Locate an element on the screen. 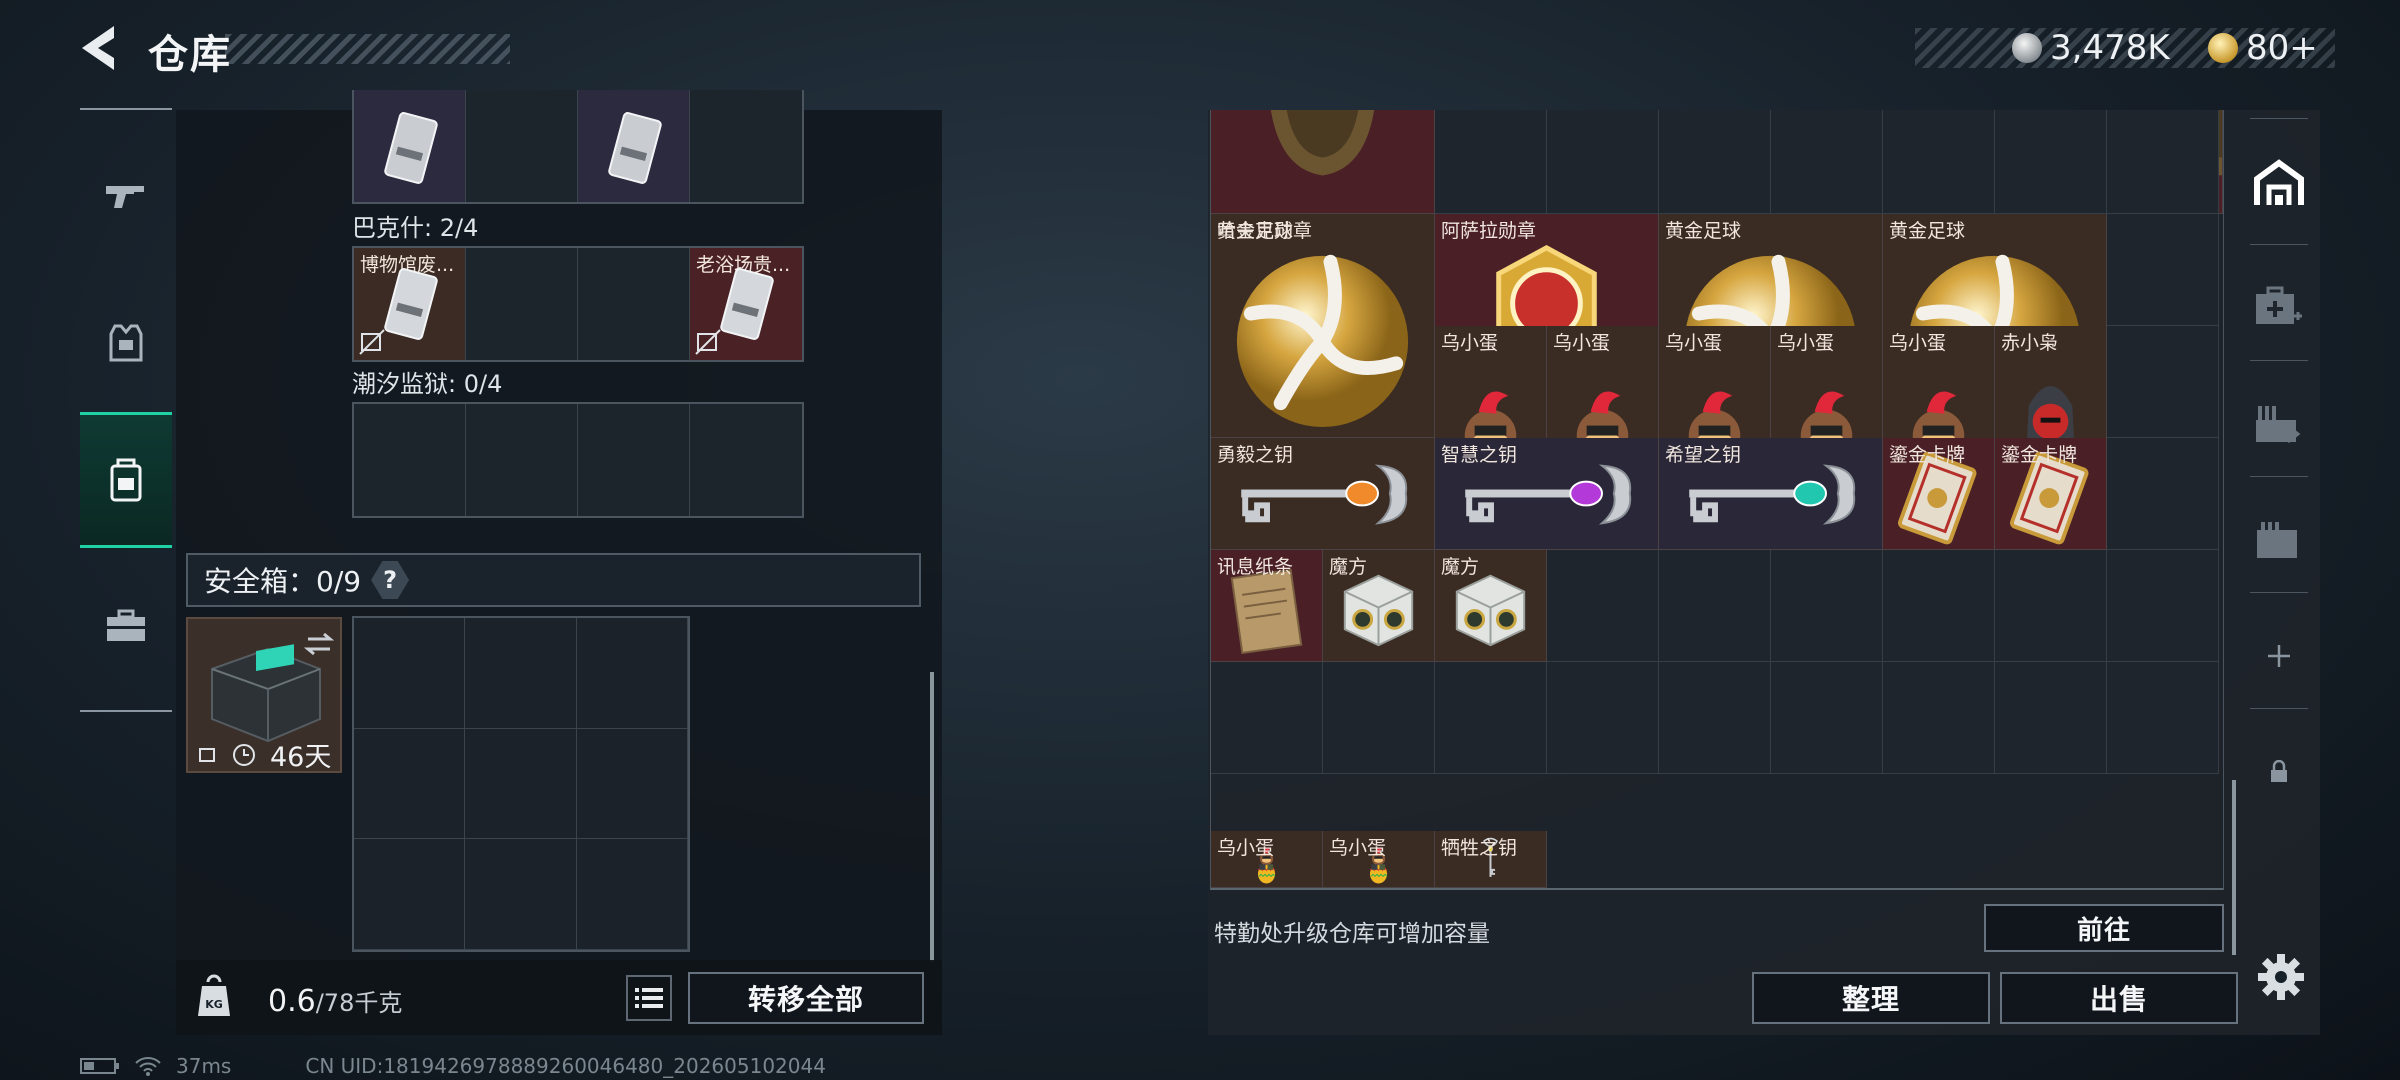  nav-equipment is located at coordinates (126, 344).